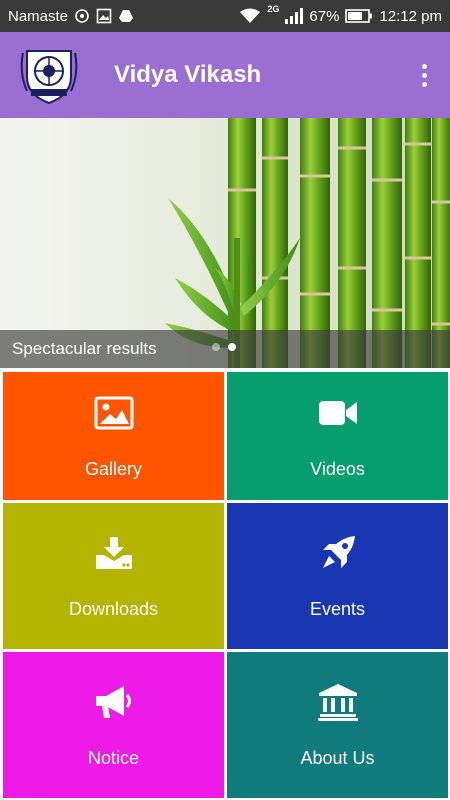 Image resolution: width=450 pixels, height=800 pixels. What do you see at coordinates (216, 347) in the screenshot?
I see `slide-dot` at bounding box center [216, 347].